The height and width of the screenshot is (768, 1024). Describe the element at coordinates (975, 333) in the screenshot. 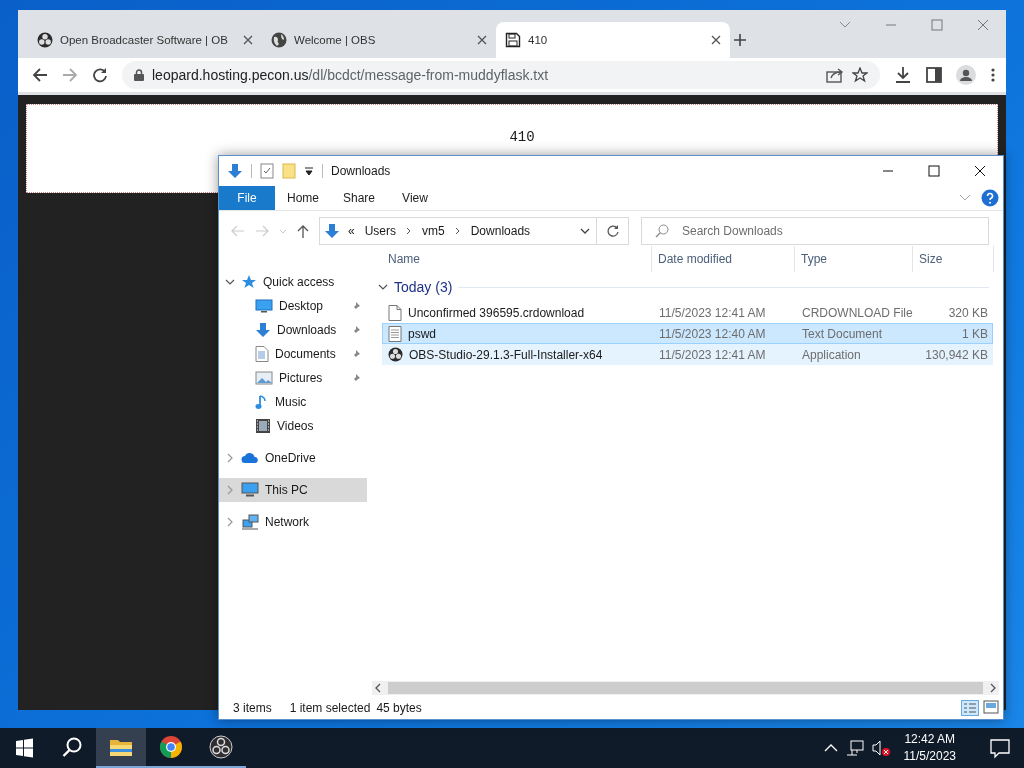

I see `size-cell-text: 1 KB` at that location.